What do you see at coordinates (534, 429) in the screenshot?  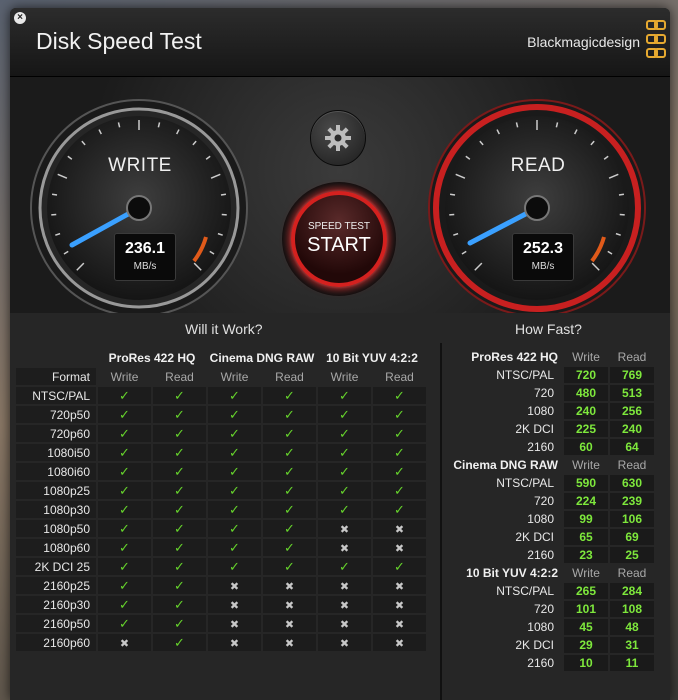 I see `format-label: 2K DCI` at bounding box center [534, 429].